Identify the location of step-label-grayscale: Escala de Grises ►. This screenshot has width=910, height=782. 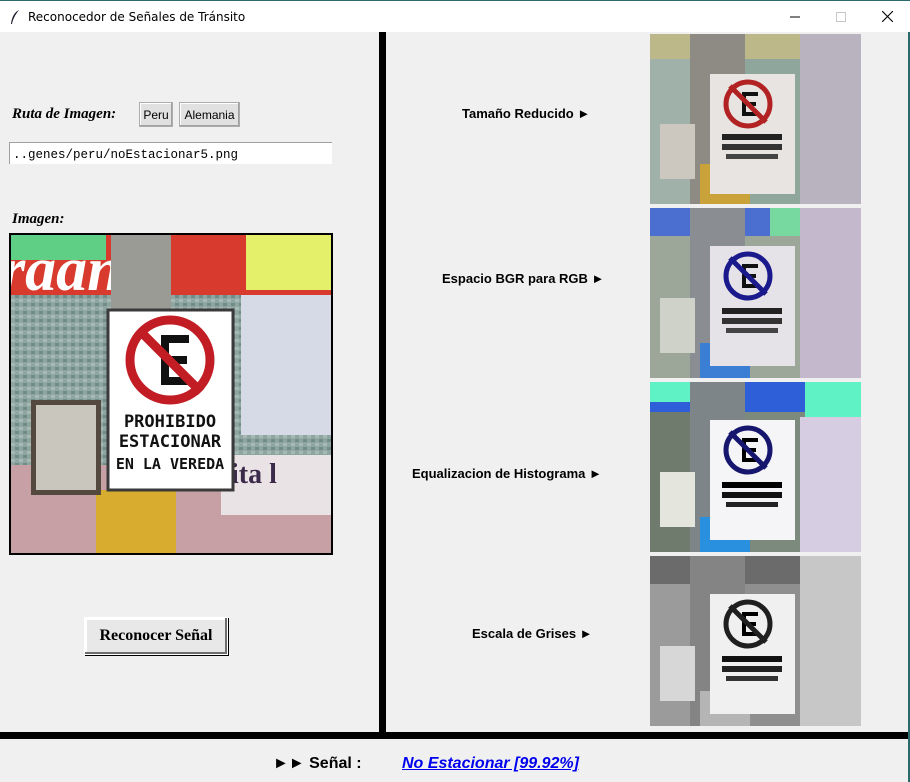
(532, 633).